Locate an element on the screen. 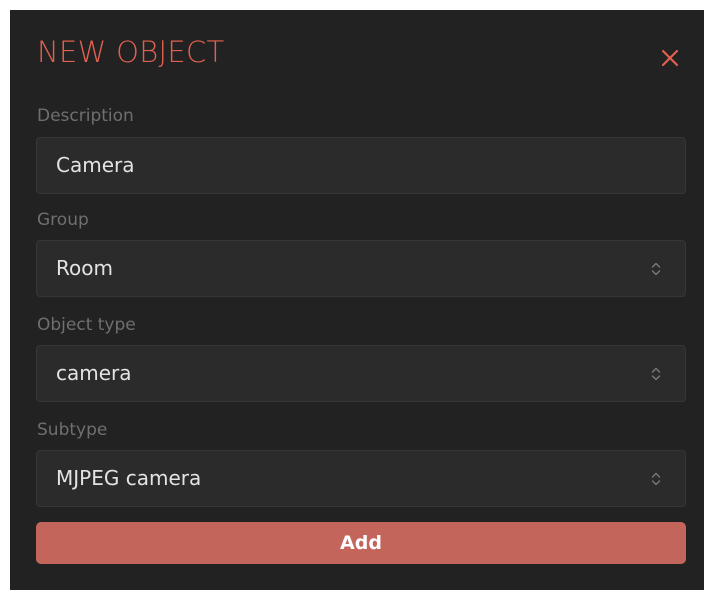 This screenshot has width=704, height=590. description-value: Camera is located at coordinates (95, 165).